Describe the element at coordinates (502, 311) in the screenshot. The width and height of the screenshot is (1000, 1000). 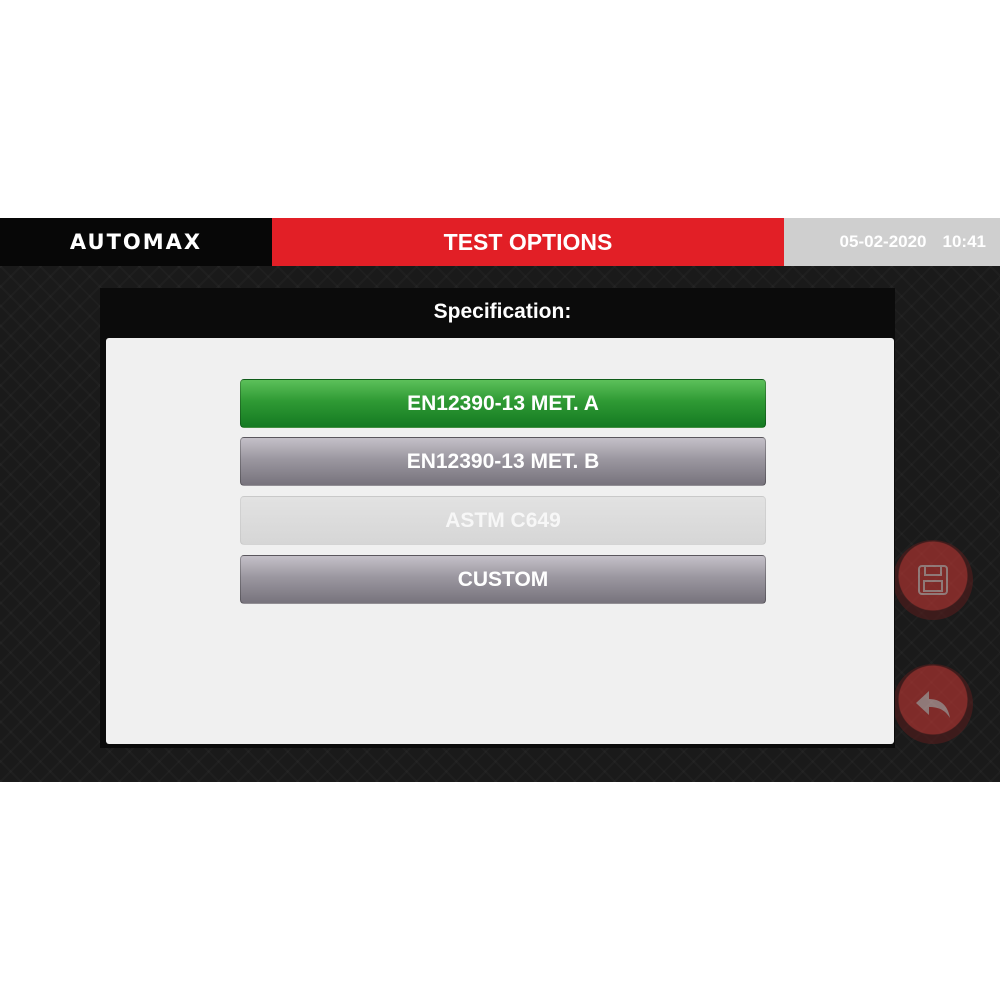
I see `dialog-title: Specification:` at that location.